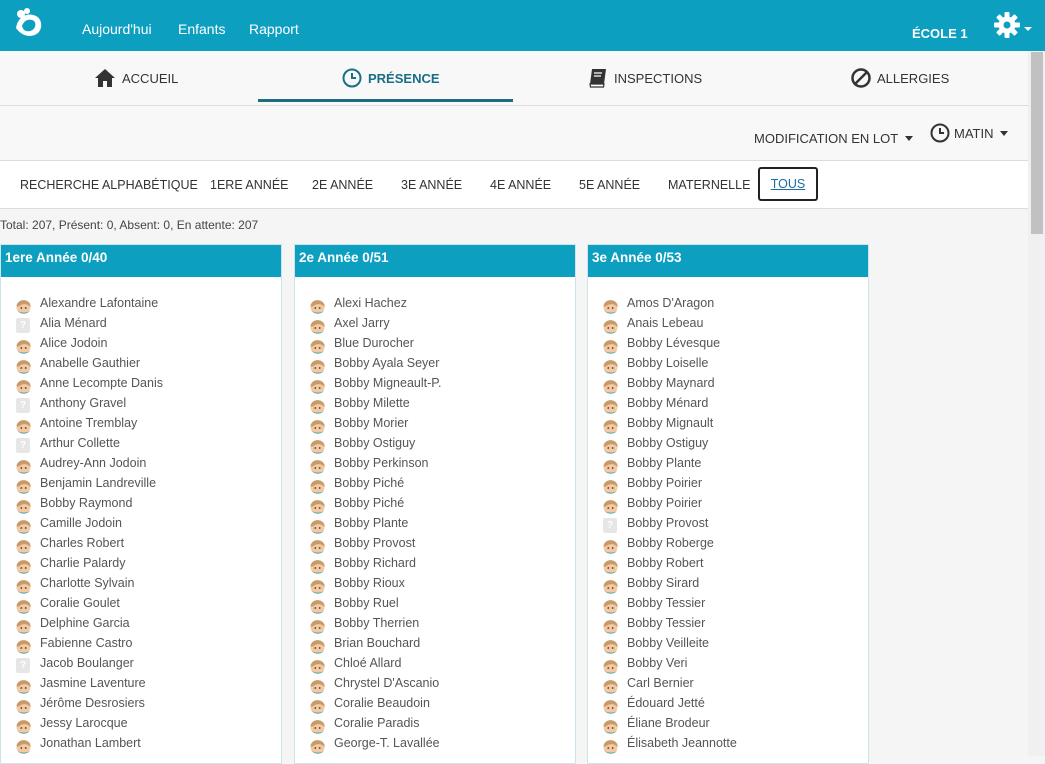 The width and height of the screenshot is (1045, 764). What do you see at coordinates (136, 626) in the screenshot?
I see `student-row: Delphine Garcia` at bounding box center [136, 626].